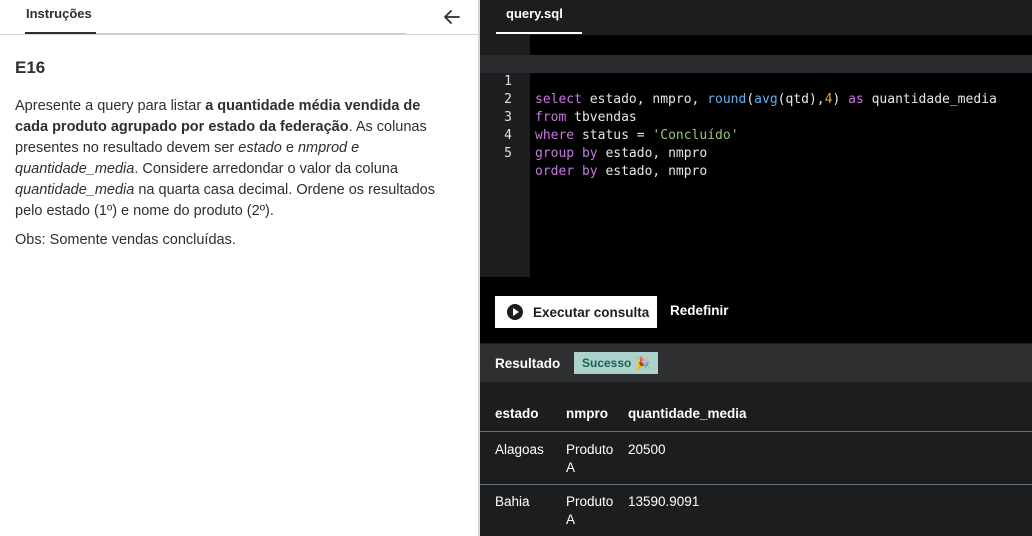 The image size is (1032, 536). What do you see at coordinates (251, 33) in the screenshot?
I see `tab-divider` at bounding box center [251, 33].